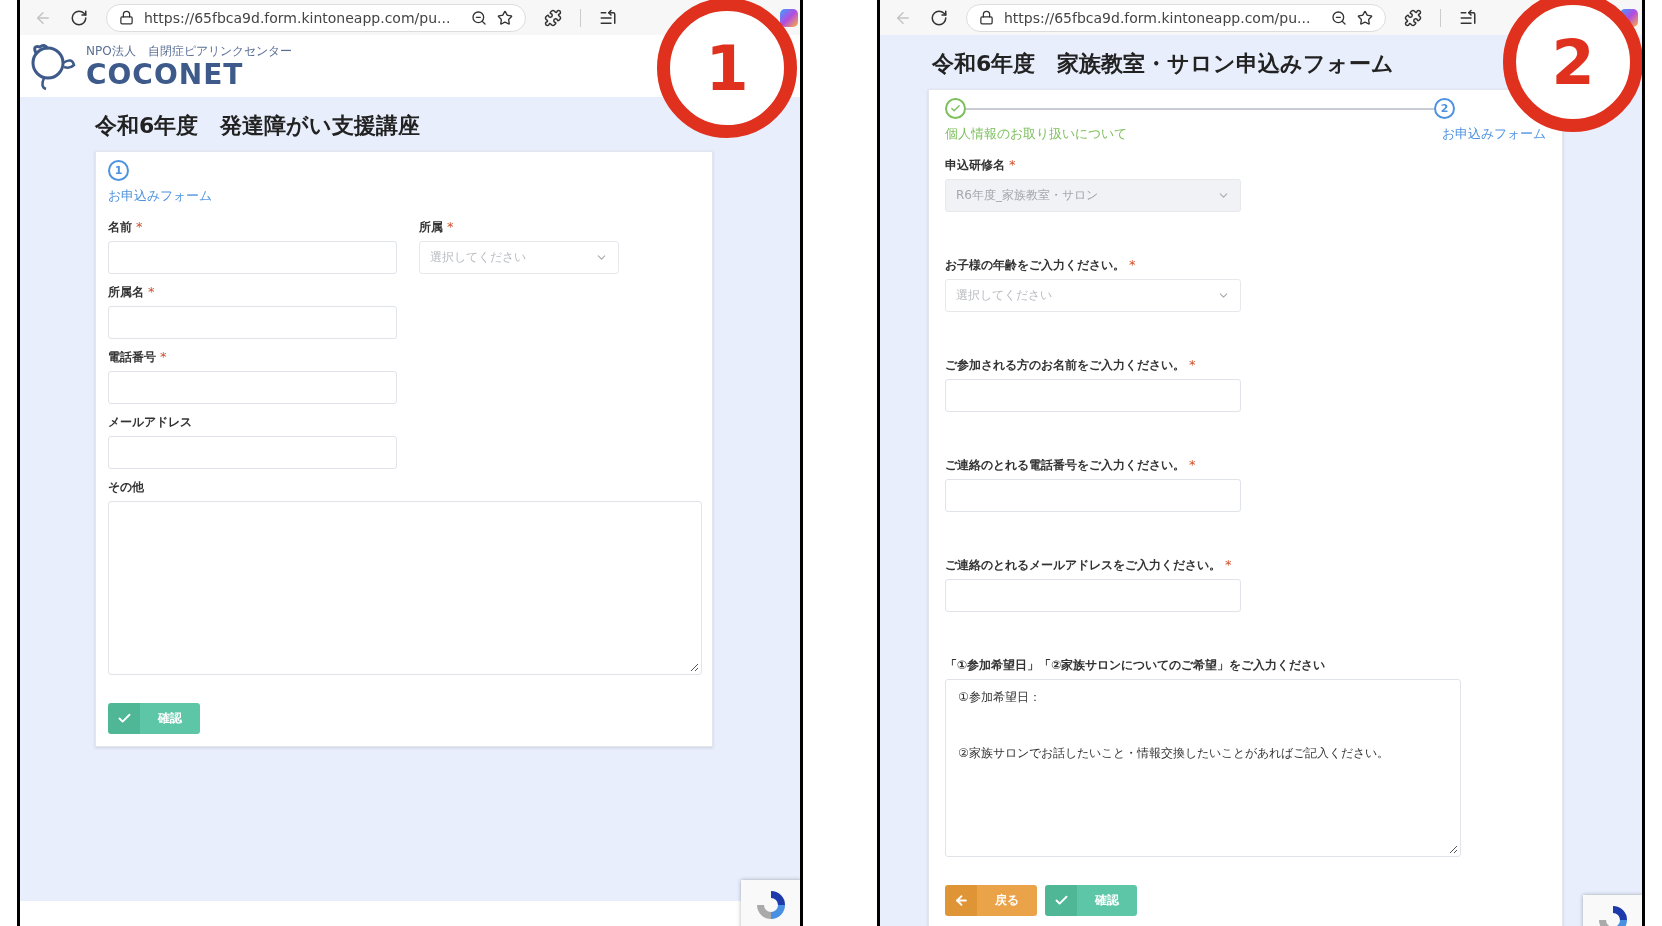  What do you see at coordinates (1444, 108) in the screenshot?
I see `step-number: 2` at bounding box center [1444, 108].